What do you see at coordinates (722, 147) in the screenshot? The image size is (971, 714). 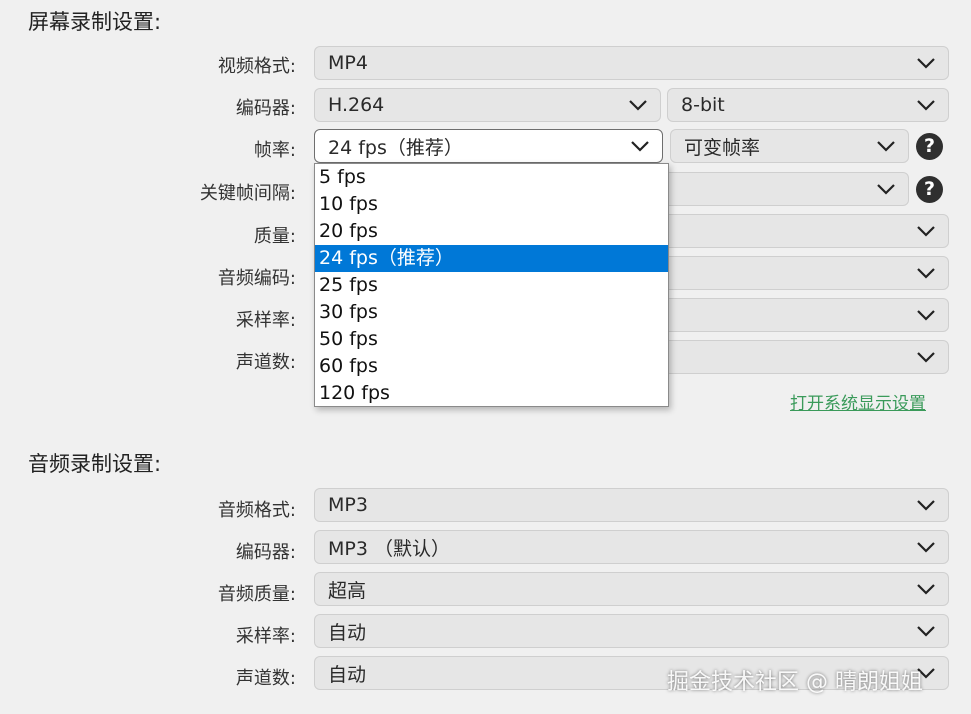 I see `frame-rate-mode-value: 可变帧率` at bounding box center [722, 147].